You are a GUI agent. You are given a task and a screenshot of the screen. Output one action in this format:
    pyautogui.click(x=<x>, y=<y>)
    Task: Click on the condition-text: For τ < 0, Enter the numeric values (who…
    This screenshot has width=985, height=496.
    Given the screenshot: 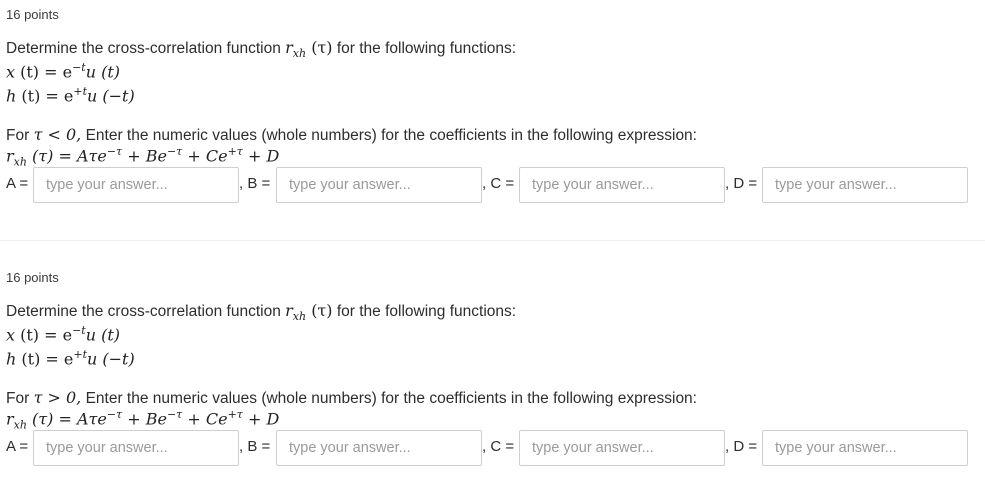 What is the action you would take?
    pyautogui.click(x=351, y=134)
    